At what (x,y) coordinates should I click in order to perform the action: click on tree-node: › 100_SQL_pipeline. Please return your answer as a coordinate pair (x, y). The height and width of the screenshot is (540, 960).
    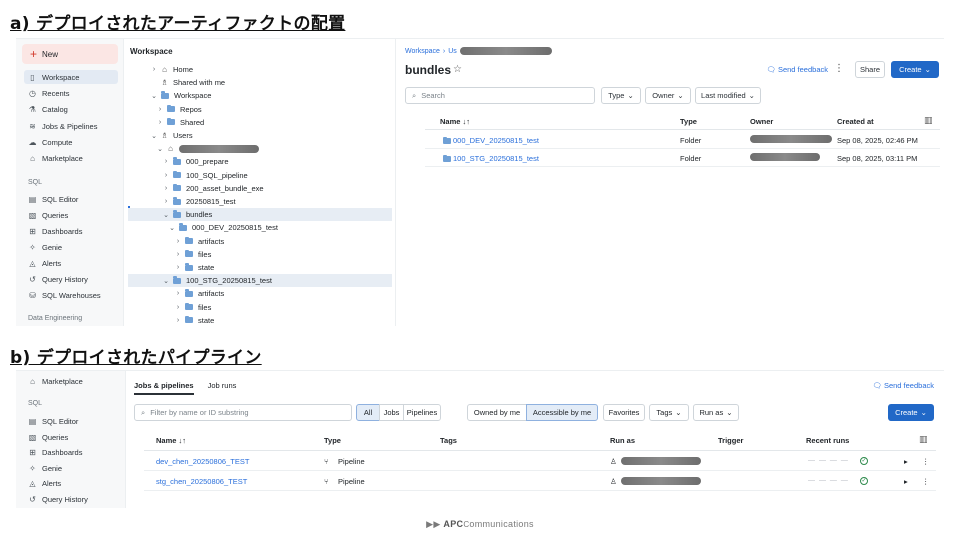
    Looking at the image, I should click on (260, 175).